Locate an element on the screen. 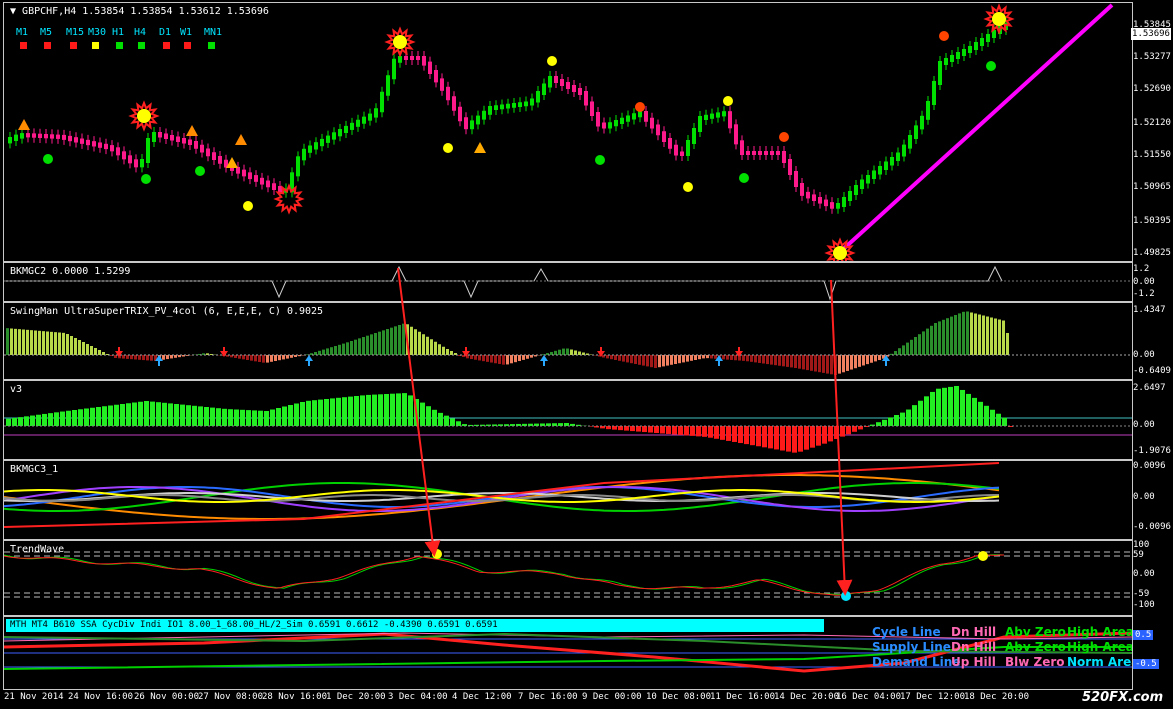  dropdown-arrow-icon: ▼ is located at coordinates (16, 11).